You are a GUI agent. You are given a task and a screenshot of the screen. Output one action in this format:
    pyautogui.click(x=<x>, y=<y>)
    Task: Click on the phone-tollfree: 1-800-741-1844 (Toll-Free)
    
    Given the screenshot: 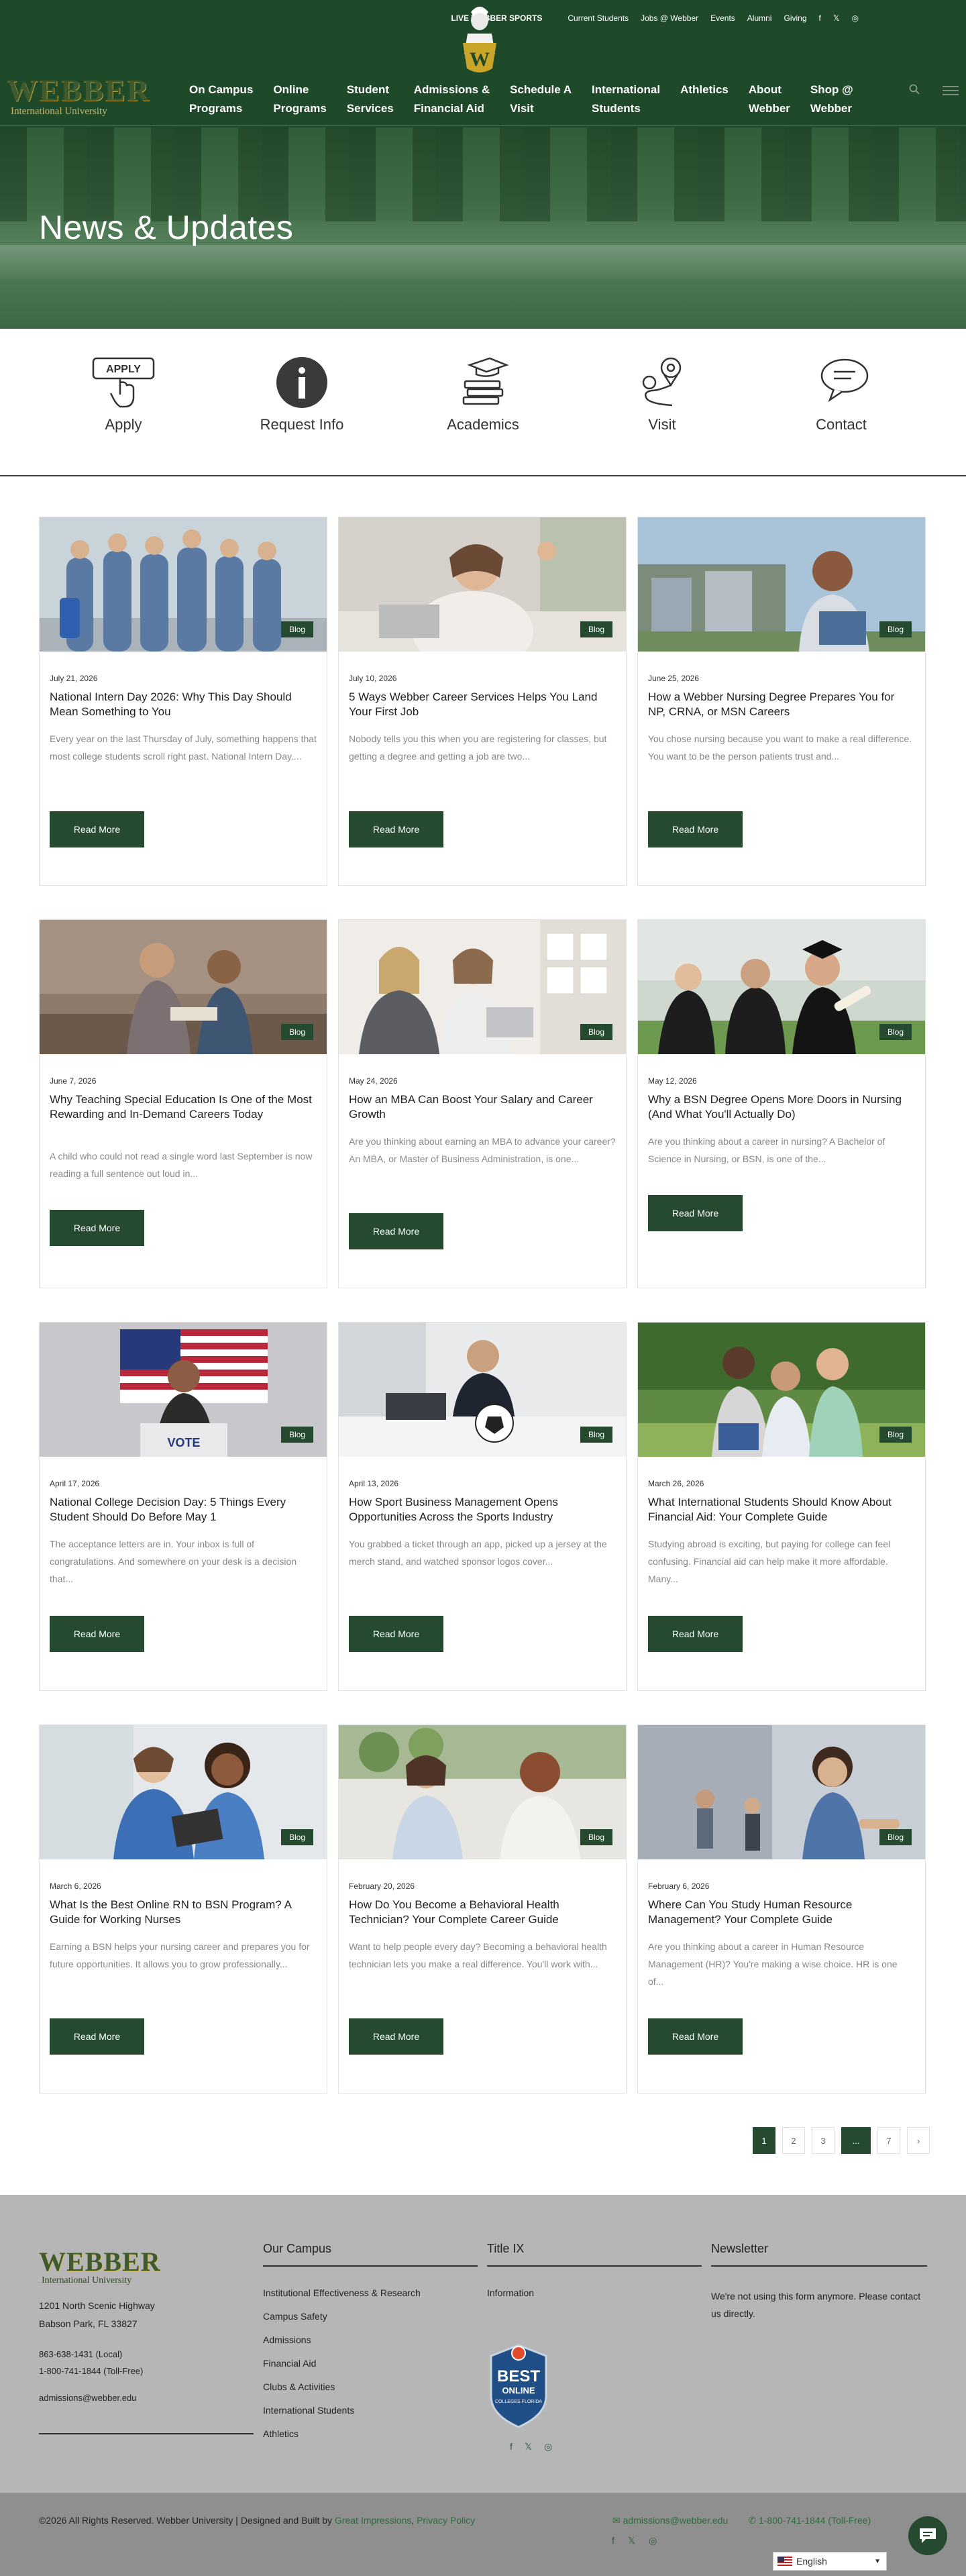 What is the action you would take?
    pyautogui.click(x=91, y=2371)
    